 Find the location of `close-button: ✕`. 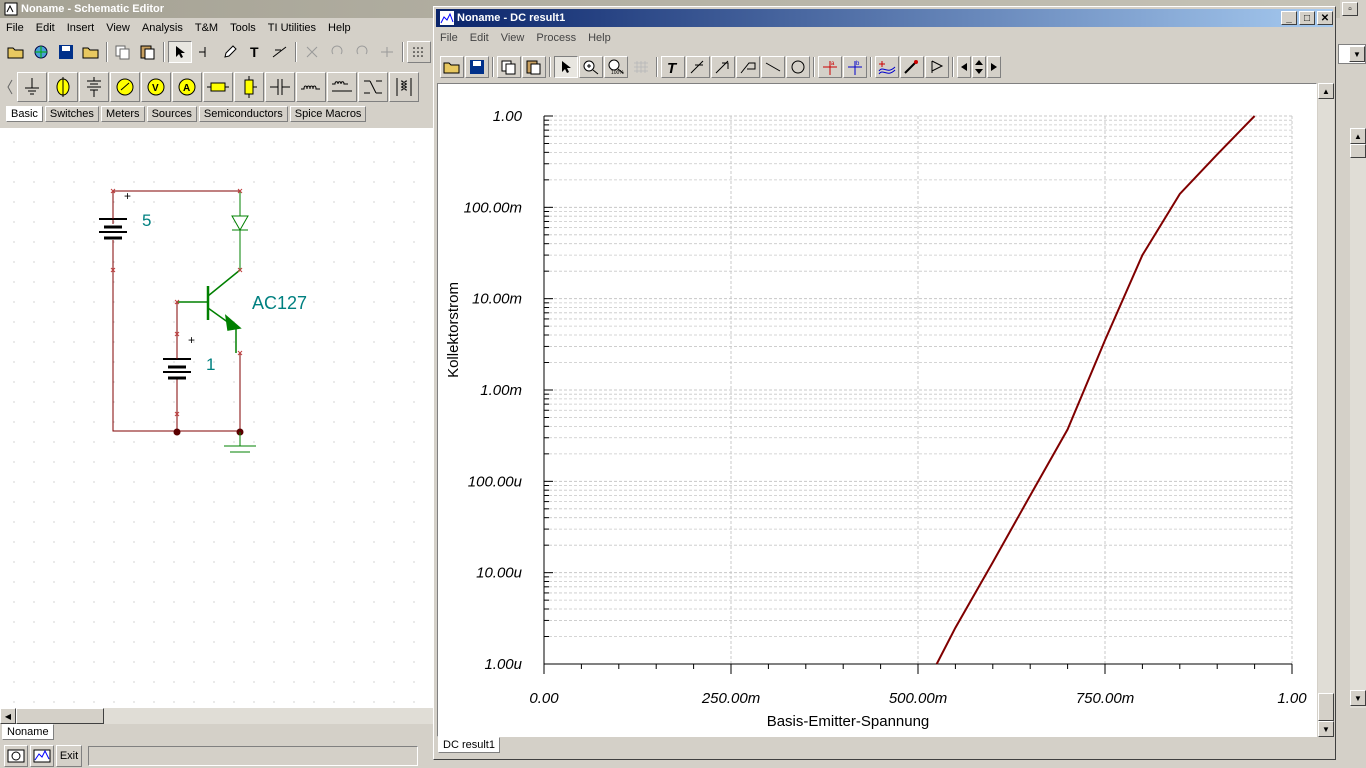

close-button: ✕ is located at coordinates (1325, 18).